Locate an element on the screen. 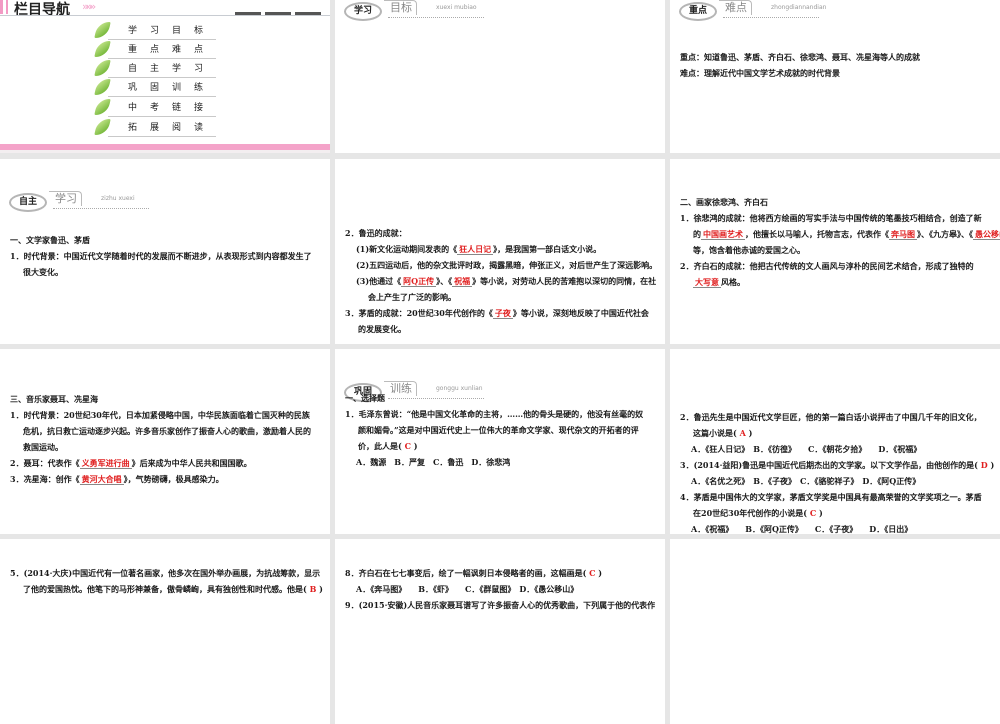 The image size is (1000, 724). text-line: 价，此人是( C ) is located at coordinates (503, 446).